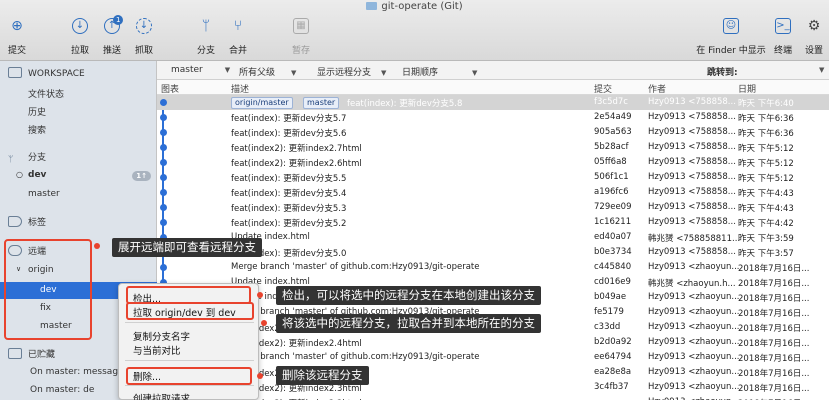 The height and width of the screenshot is (400, 829). What do you see at coordinates (439, 71) in the screenshot?
I see `order-filter-dropdown: 日期顺序 ▼` at bounding box center [439, 71].